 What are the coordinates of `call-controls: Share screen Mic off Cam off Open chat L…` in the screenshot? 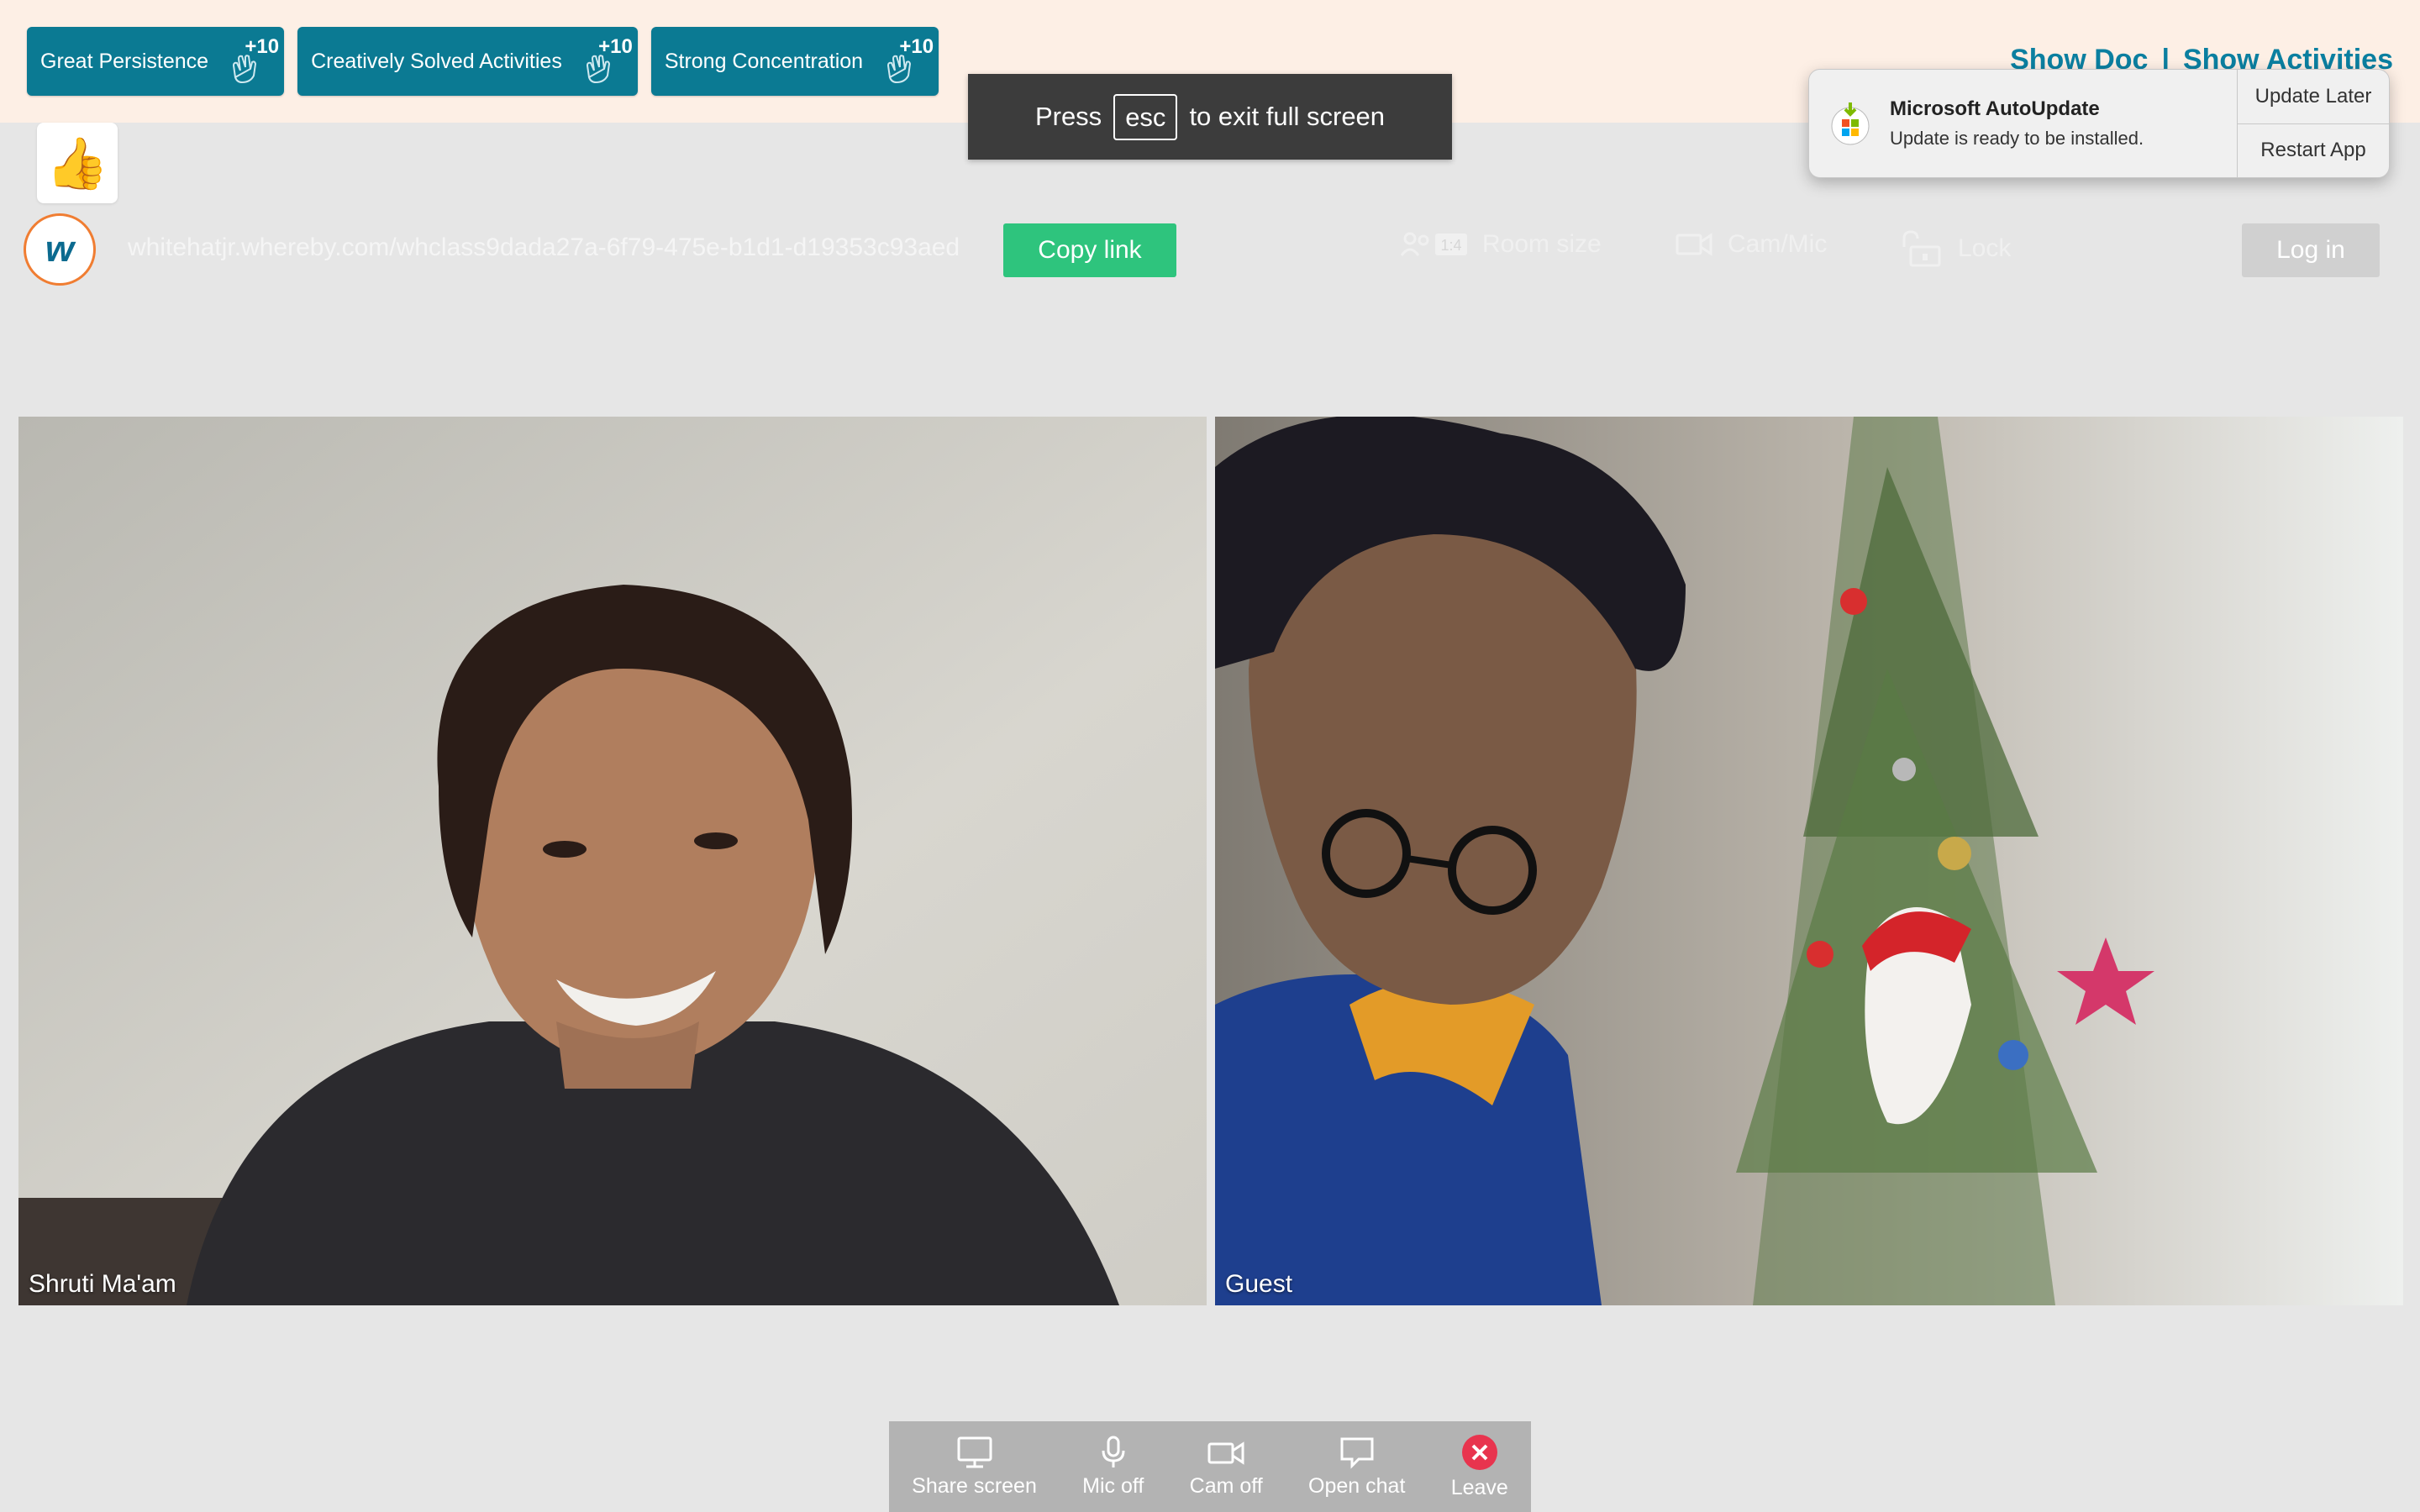 It's located at (1210, 1466).